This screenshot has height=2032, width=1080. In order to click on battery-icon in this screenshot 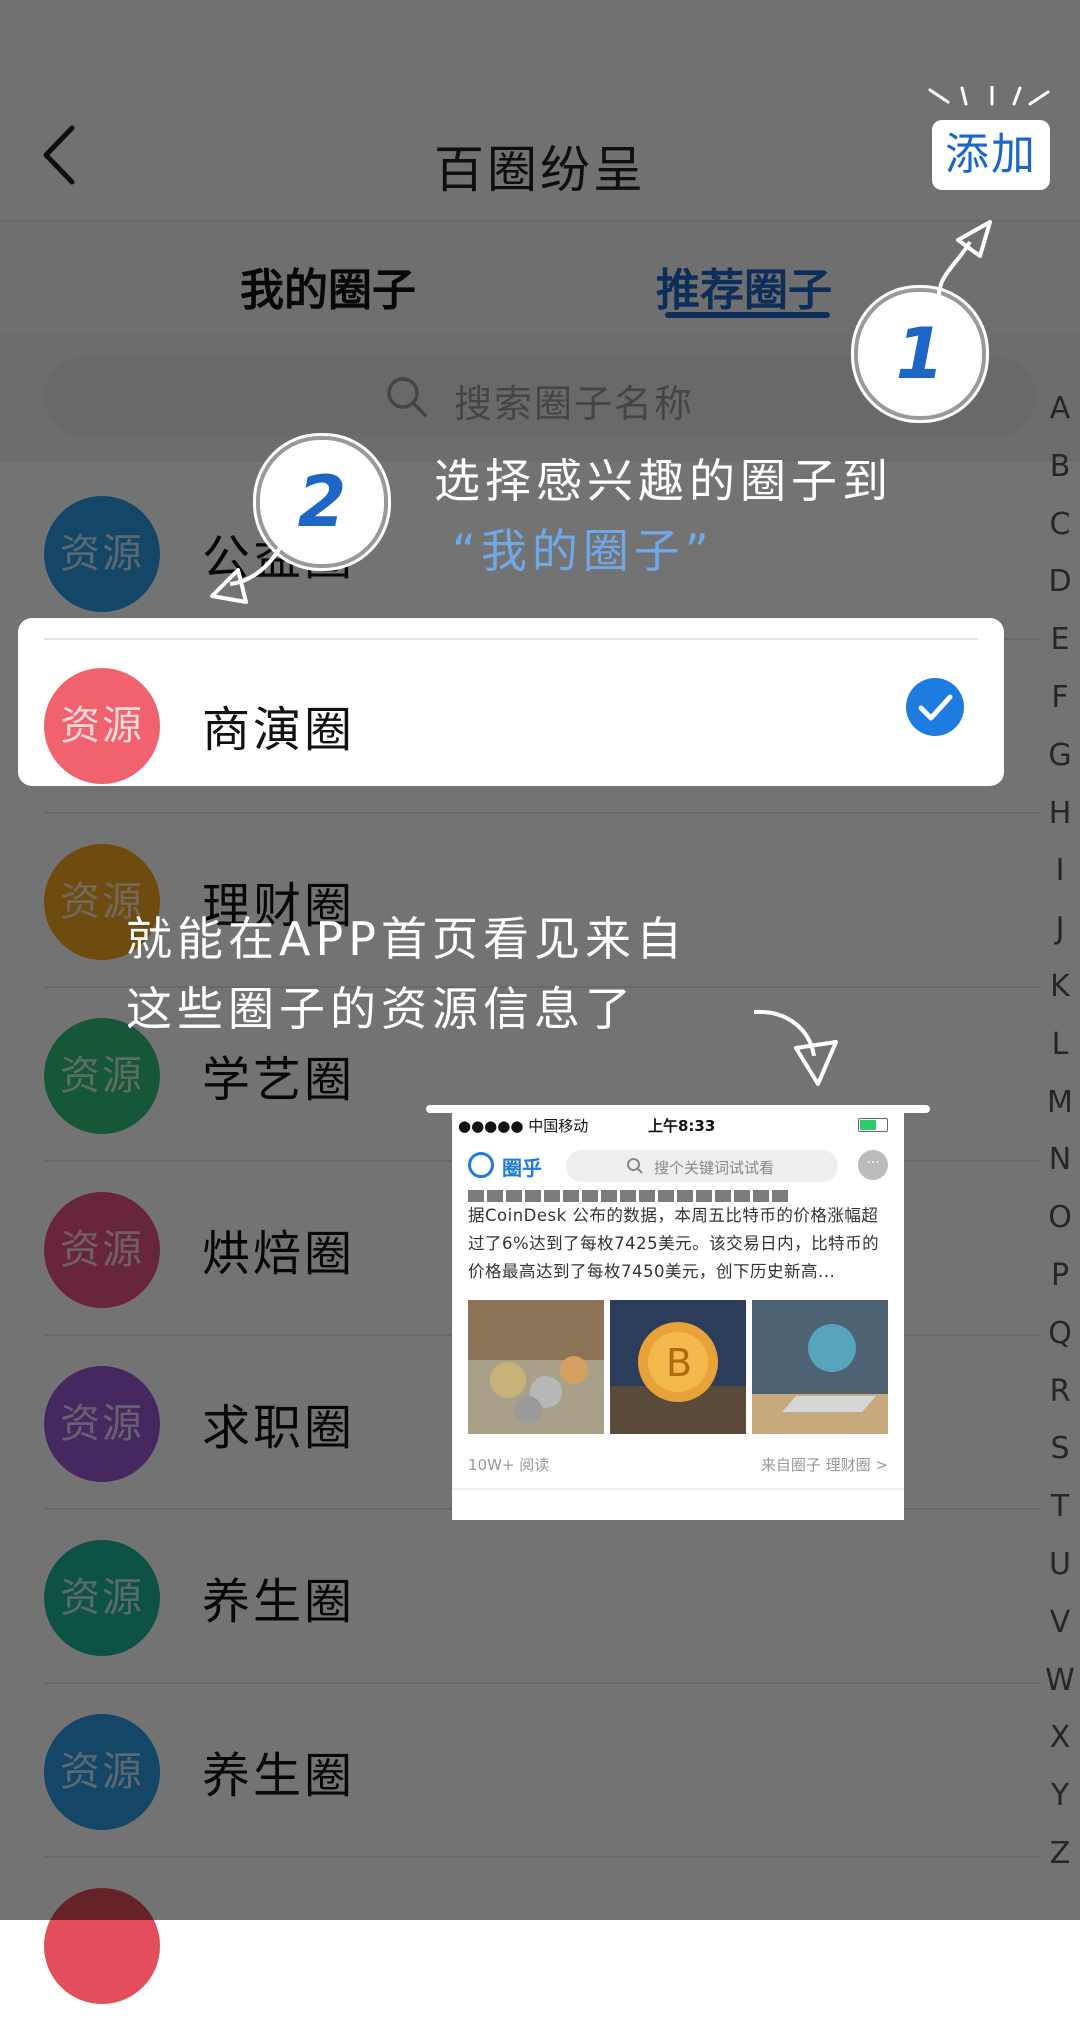, I will do `click(873, 1125)`.